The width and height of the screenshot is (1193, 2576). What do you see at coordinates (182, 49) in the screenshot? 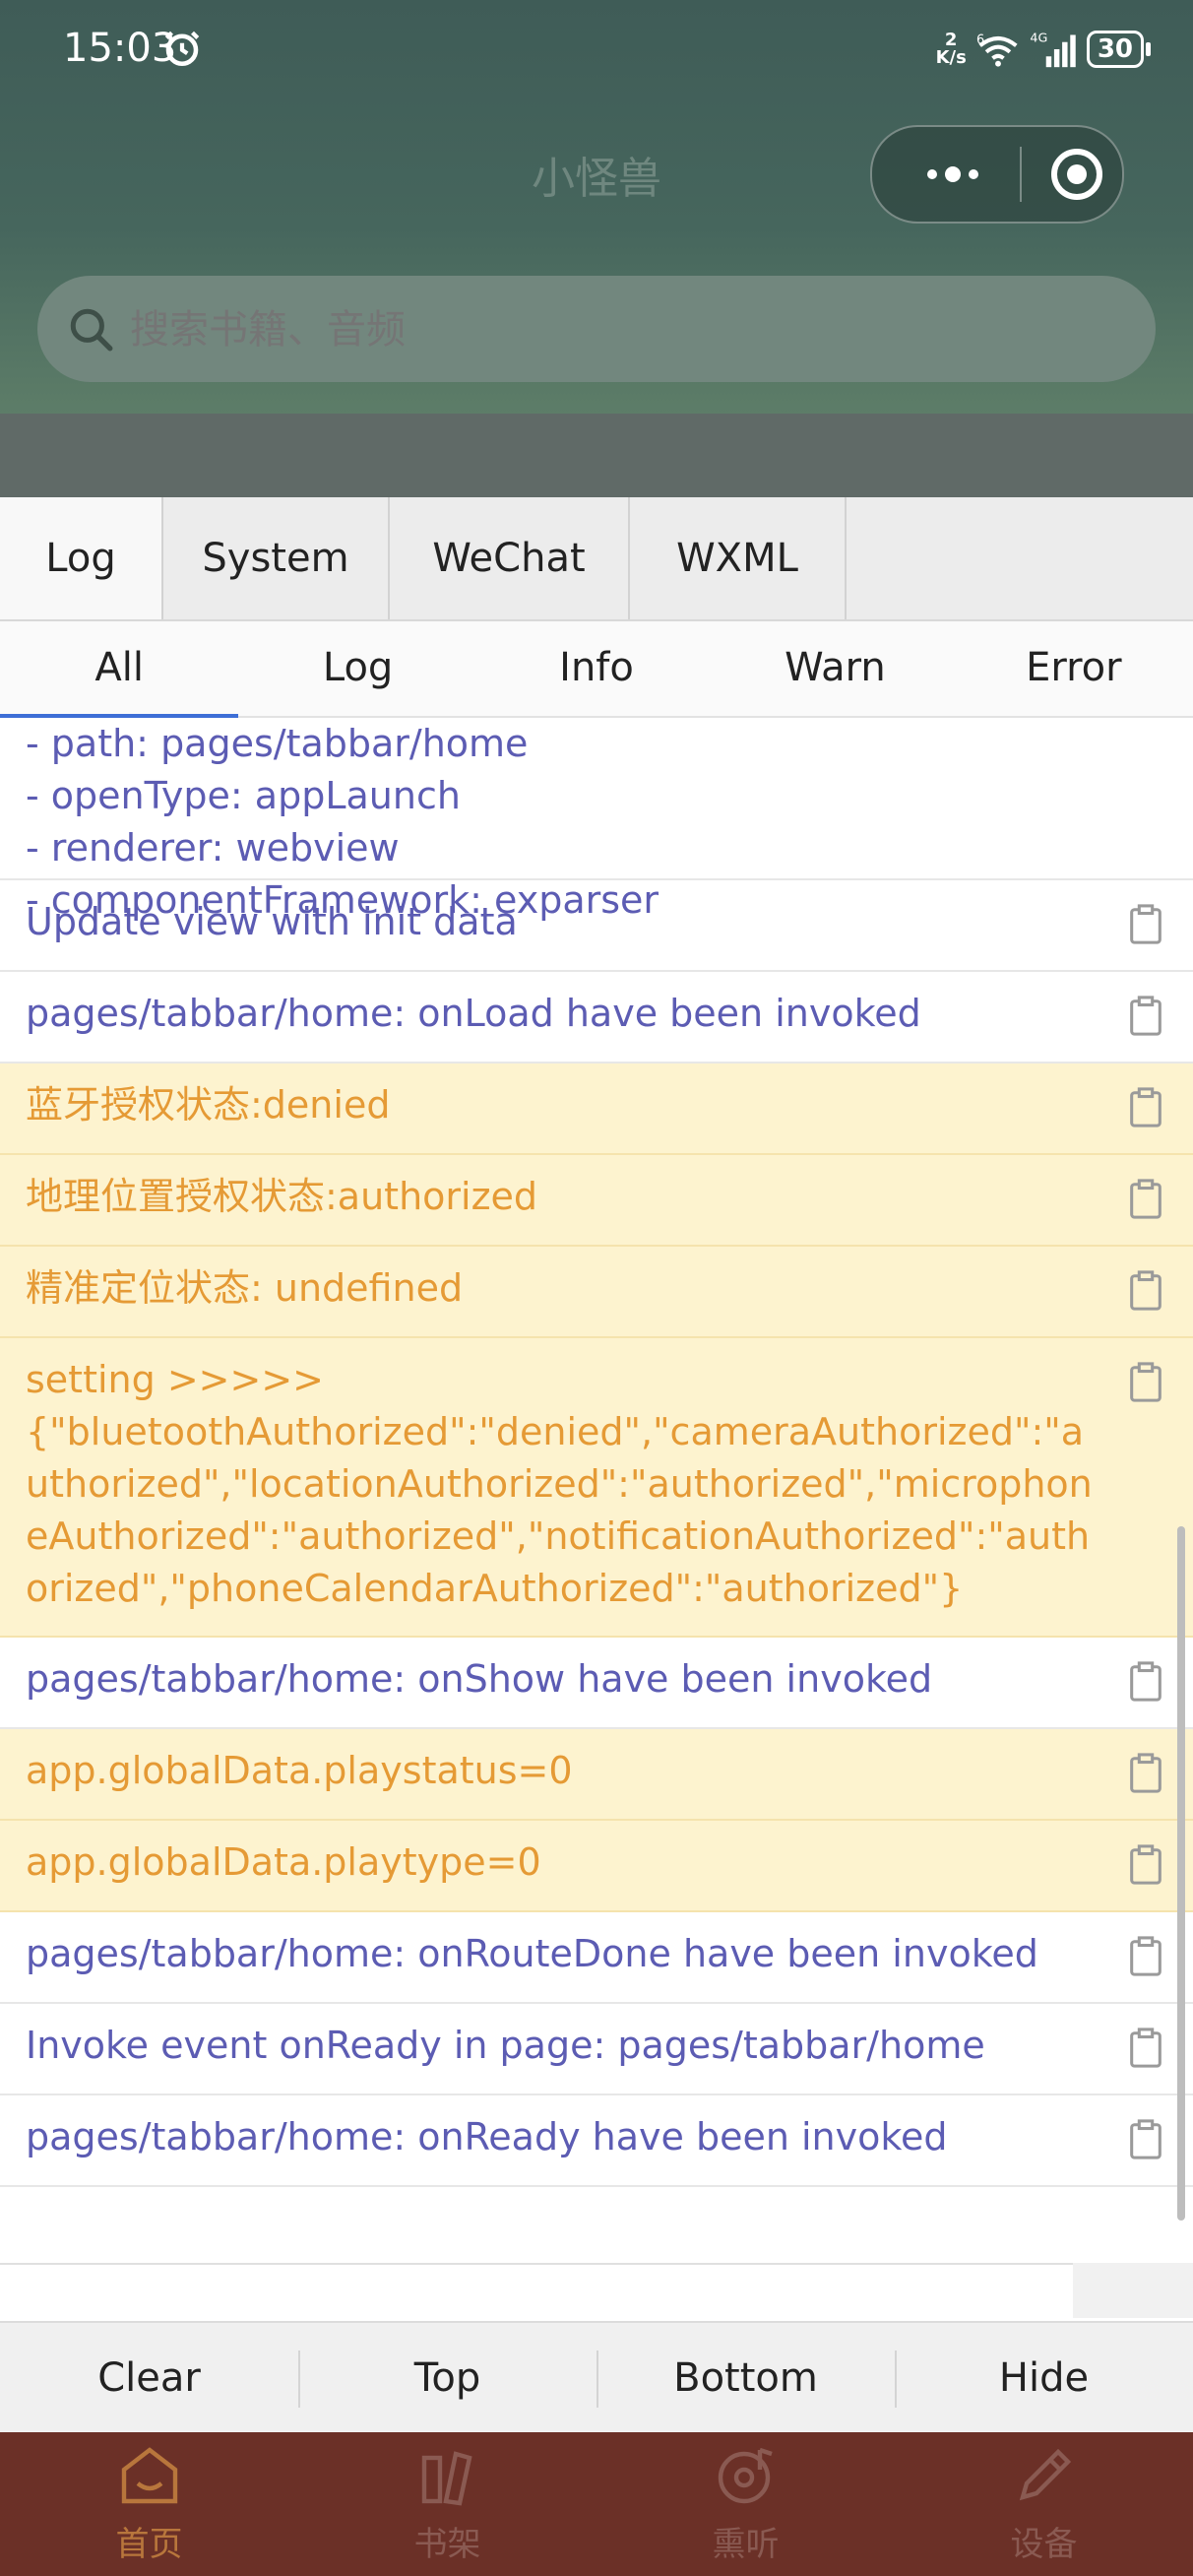
I see `alarm-clock-icon` at bounding box center [182, 49].